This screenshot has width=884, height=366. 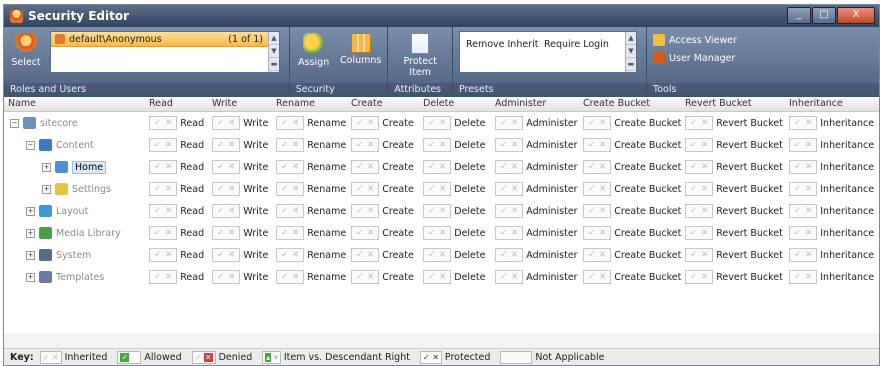 What do you see at coordinates (856, 15) in the screenshot?
I see `close-button: X` at bounding box center [856, 15].